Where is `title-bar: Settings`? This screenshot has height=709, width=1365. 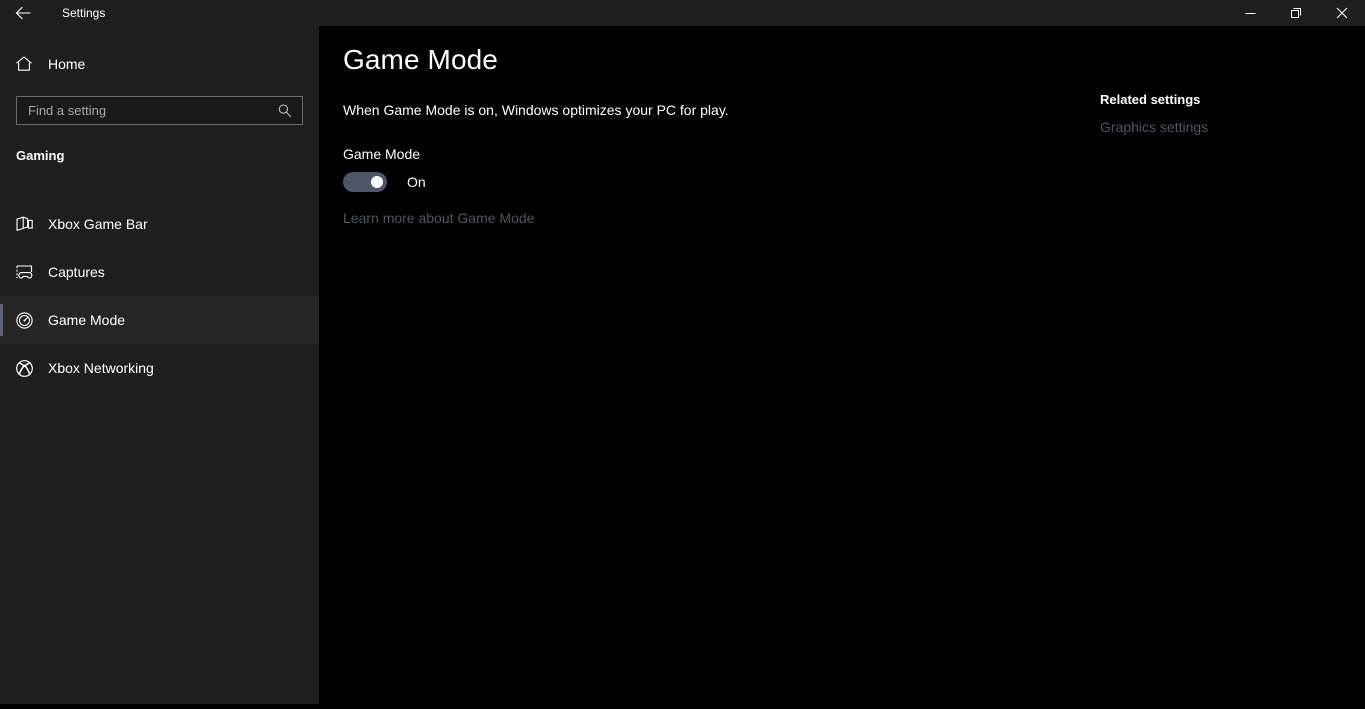
title-bar: Settings is located at coordinates (682, 13).